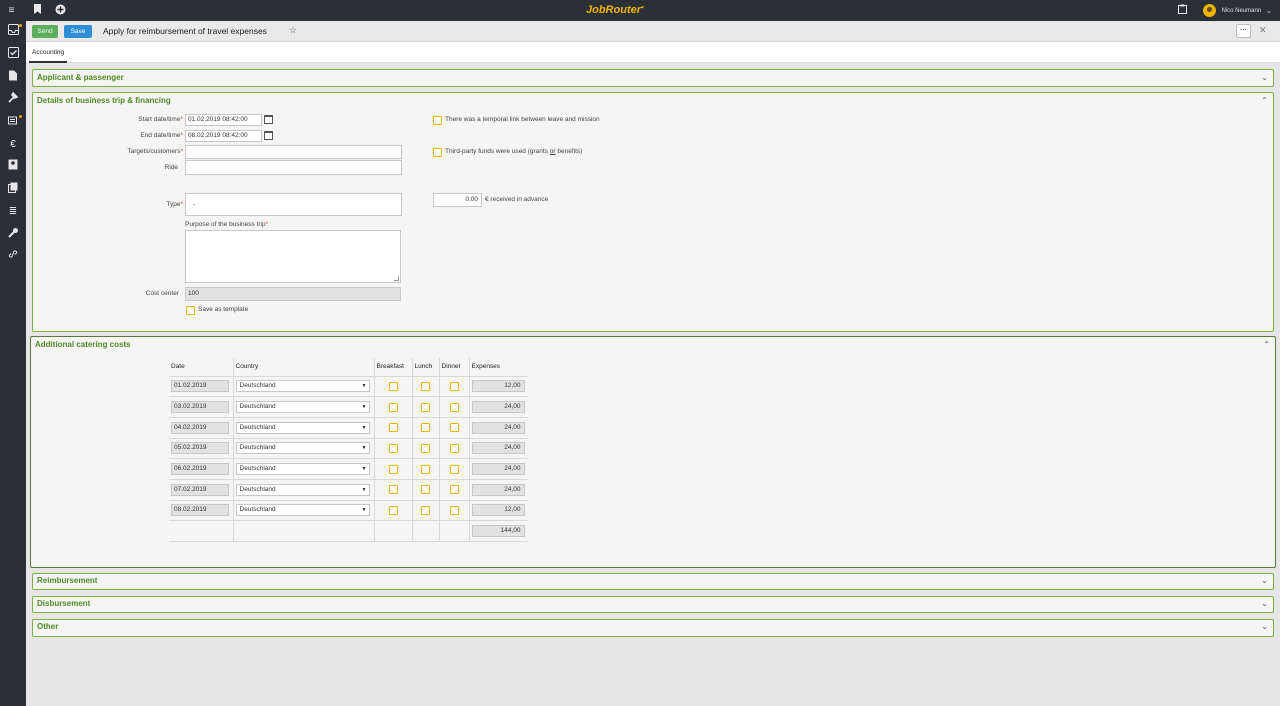  I want to click on advance-amount-input: 0,00, so click(457, 200).